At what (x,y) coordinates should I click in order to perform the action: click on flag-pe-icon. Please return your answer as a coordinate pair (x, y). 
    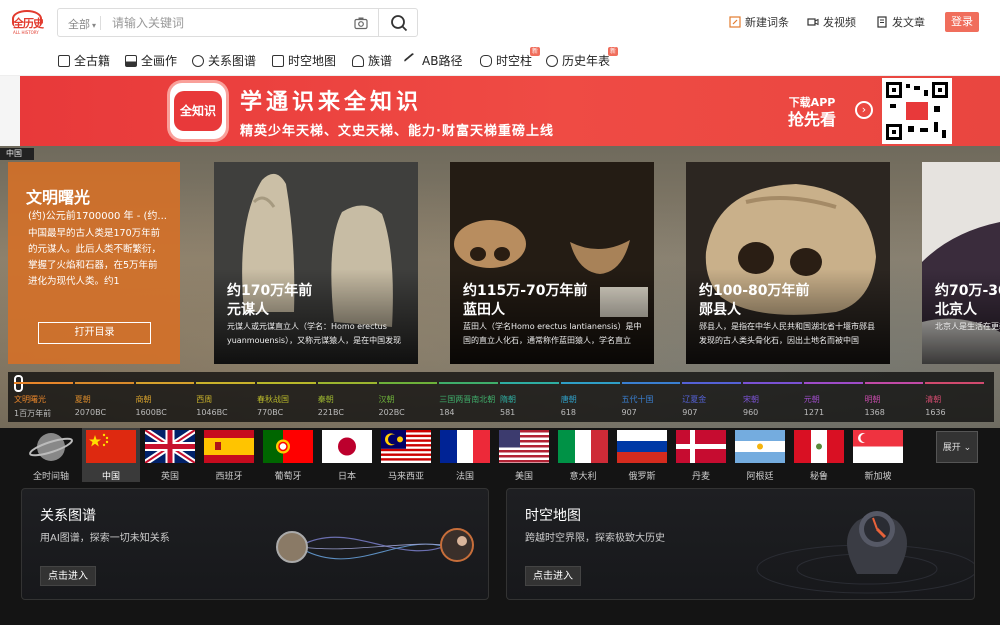
    Looking at the image, I should click on (819, 446).